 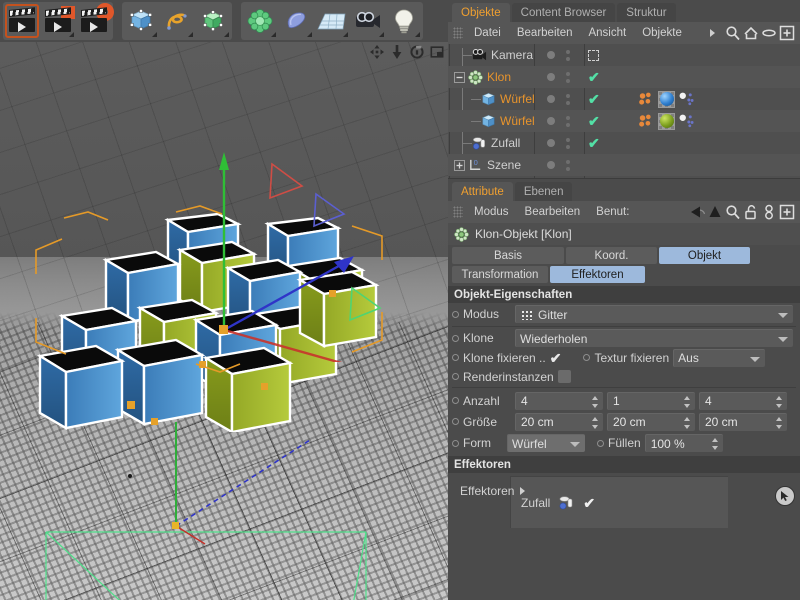 I want to click on cube-primitive-button, so click(x=141, y=21).